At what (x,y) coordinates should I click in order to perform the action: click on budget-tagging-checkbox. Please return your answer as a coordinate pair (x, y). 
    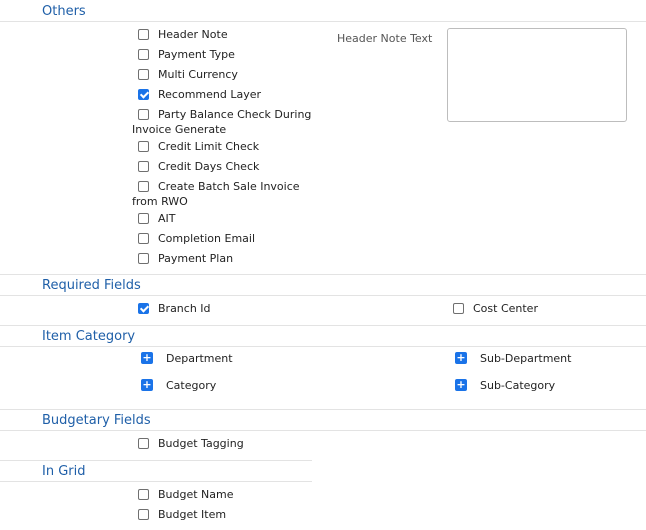
    Looking at the image, I should click on (143, 443).